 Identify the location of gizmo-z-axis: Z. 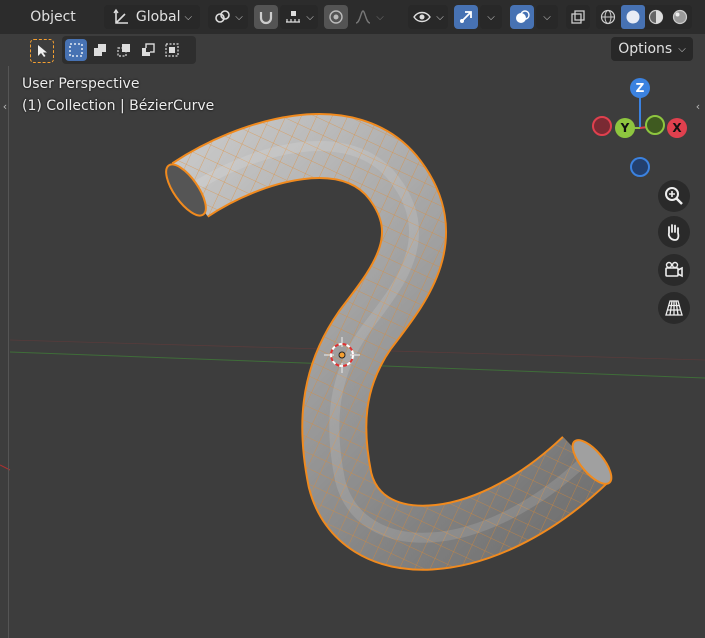
(640, 88).